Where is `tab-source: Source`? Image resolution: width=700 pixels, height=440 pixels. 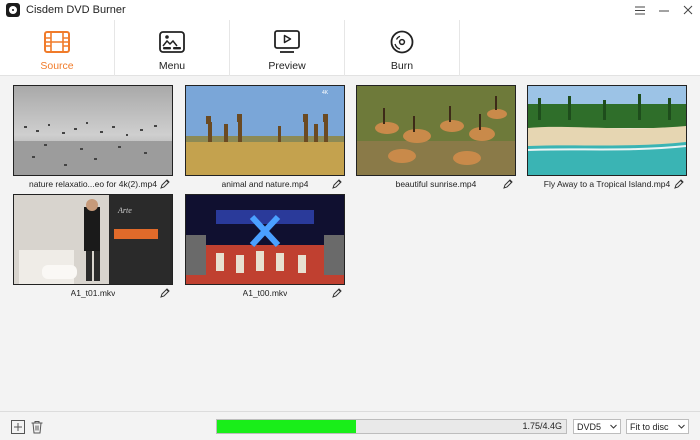 tab-source: Source is located at coordinates (57, 48).